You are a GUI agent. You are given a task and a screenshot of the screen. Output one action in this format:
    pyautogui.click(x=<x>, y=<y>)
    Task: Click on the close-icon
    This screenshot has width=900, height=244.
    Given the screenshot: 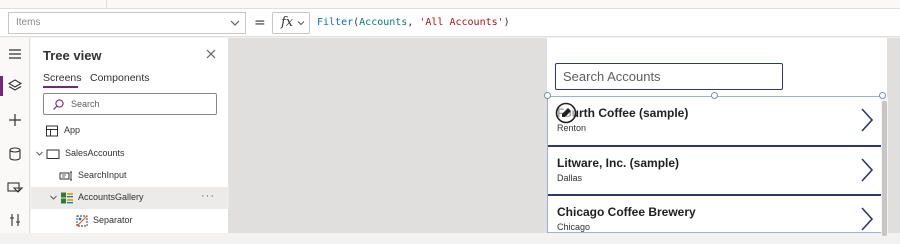 What is the action you would take?
    pyautogui.click(x=211, y=54)
    